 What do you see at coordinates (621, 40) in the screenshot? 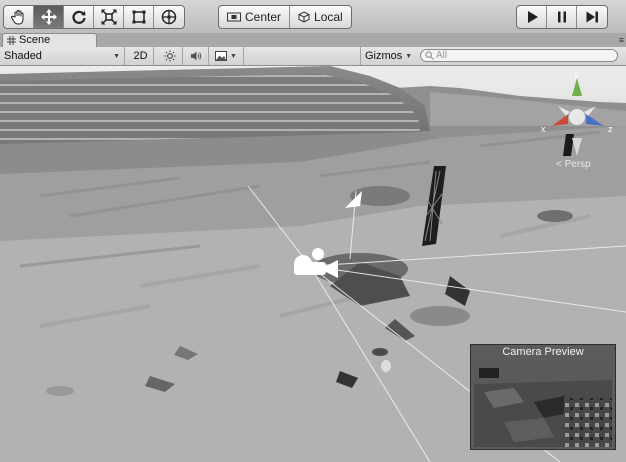
I see `tab-menu-icon: ≡` at bounding box center [621, 40].